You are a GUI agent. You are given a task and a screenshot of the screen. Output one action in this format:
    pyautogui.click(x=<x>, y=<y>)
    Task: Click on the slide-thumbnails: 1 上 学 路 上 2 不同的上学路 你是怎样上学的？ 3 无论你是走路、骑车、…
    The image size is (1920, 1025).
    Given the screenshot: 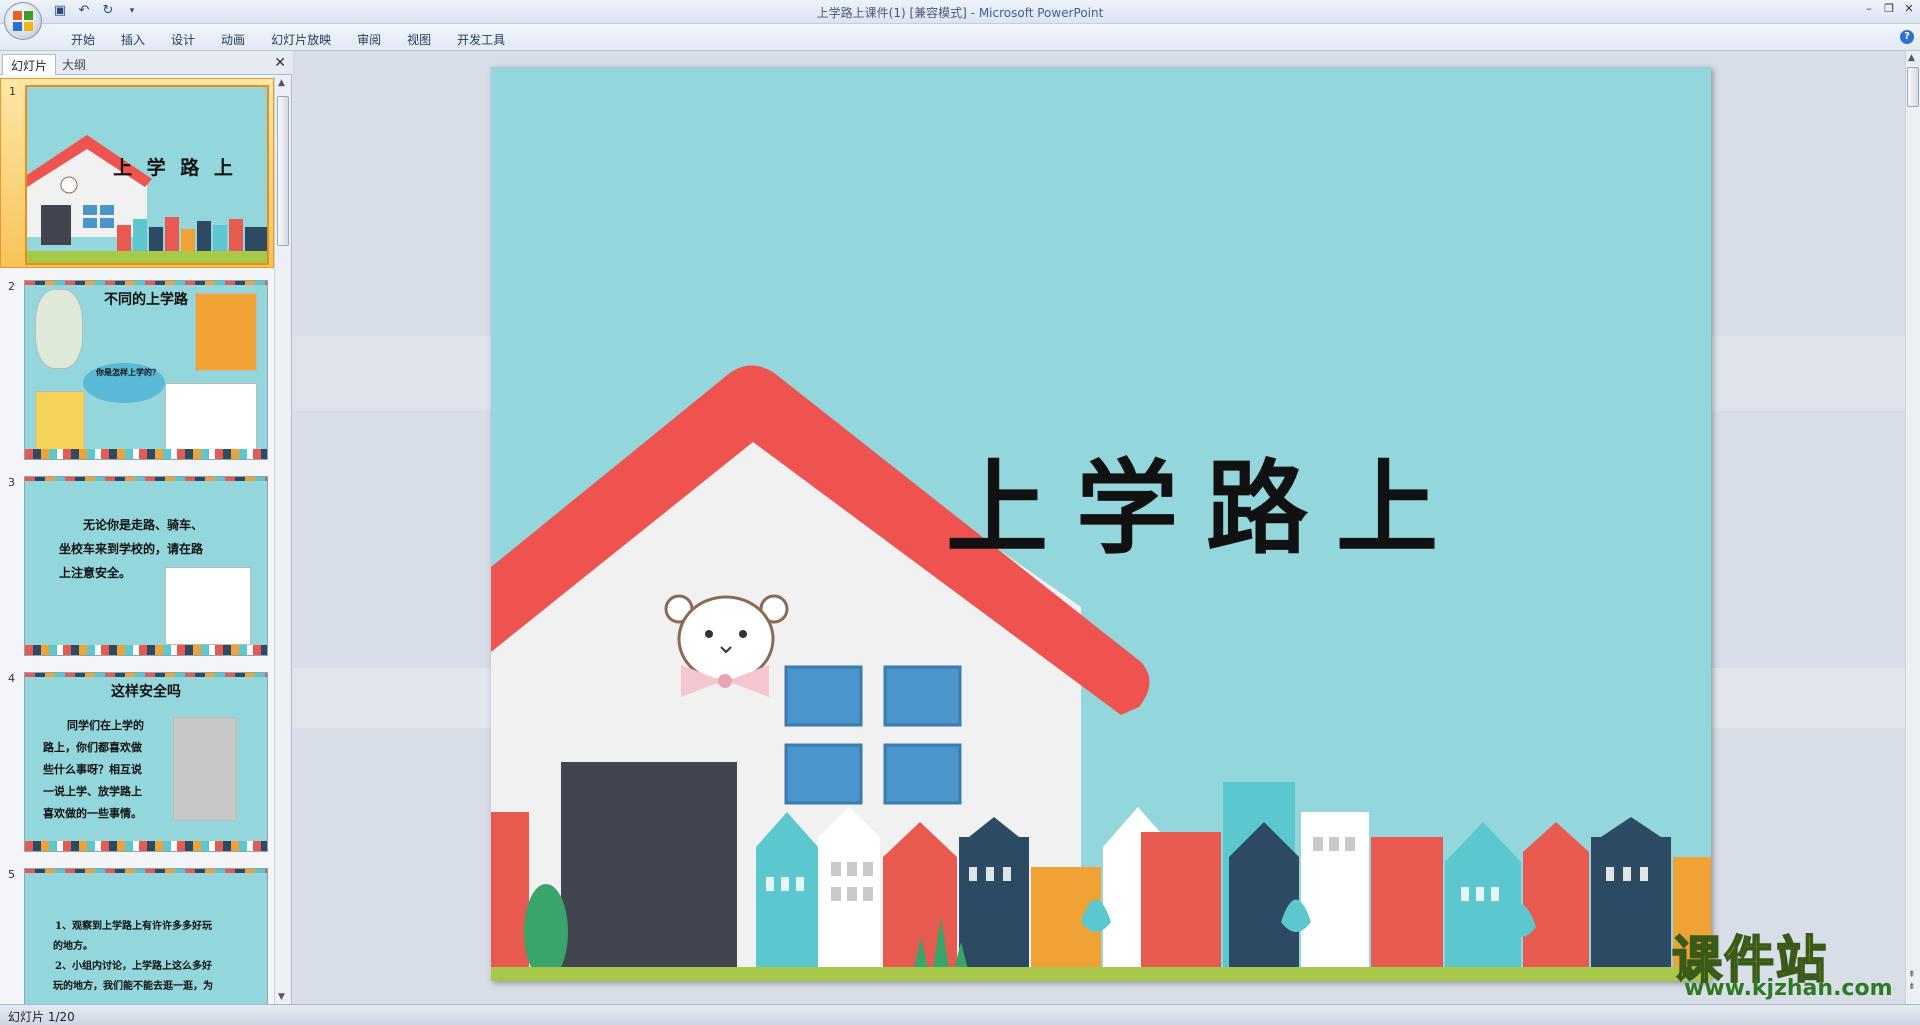 What is the action you would take?
    pyautogui.click(x=137, y=540)
    